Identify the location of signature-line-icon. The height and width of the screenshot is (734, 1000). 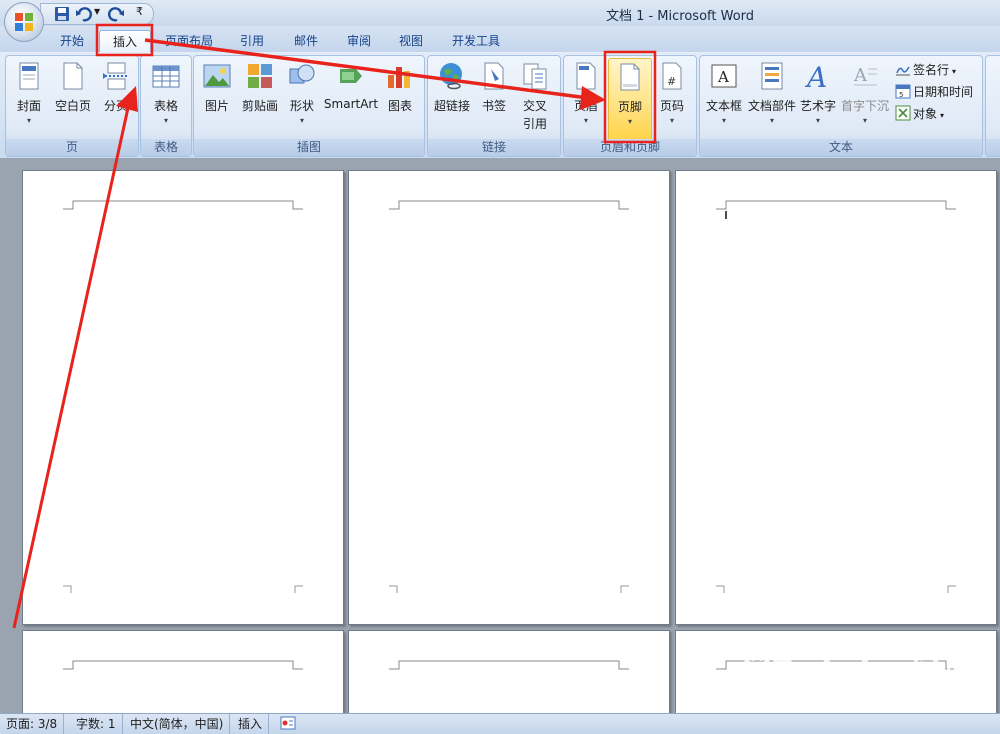
(903, 71).